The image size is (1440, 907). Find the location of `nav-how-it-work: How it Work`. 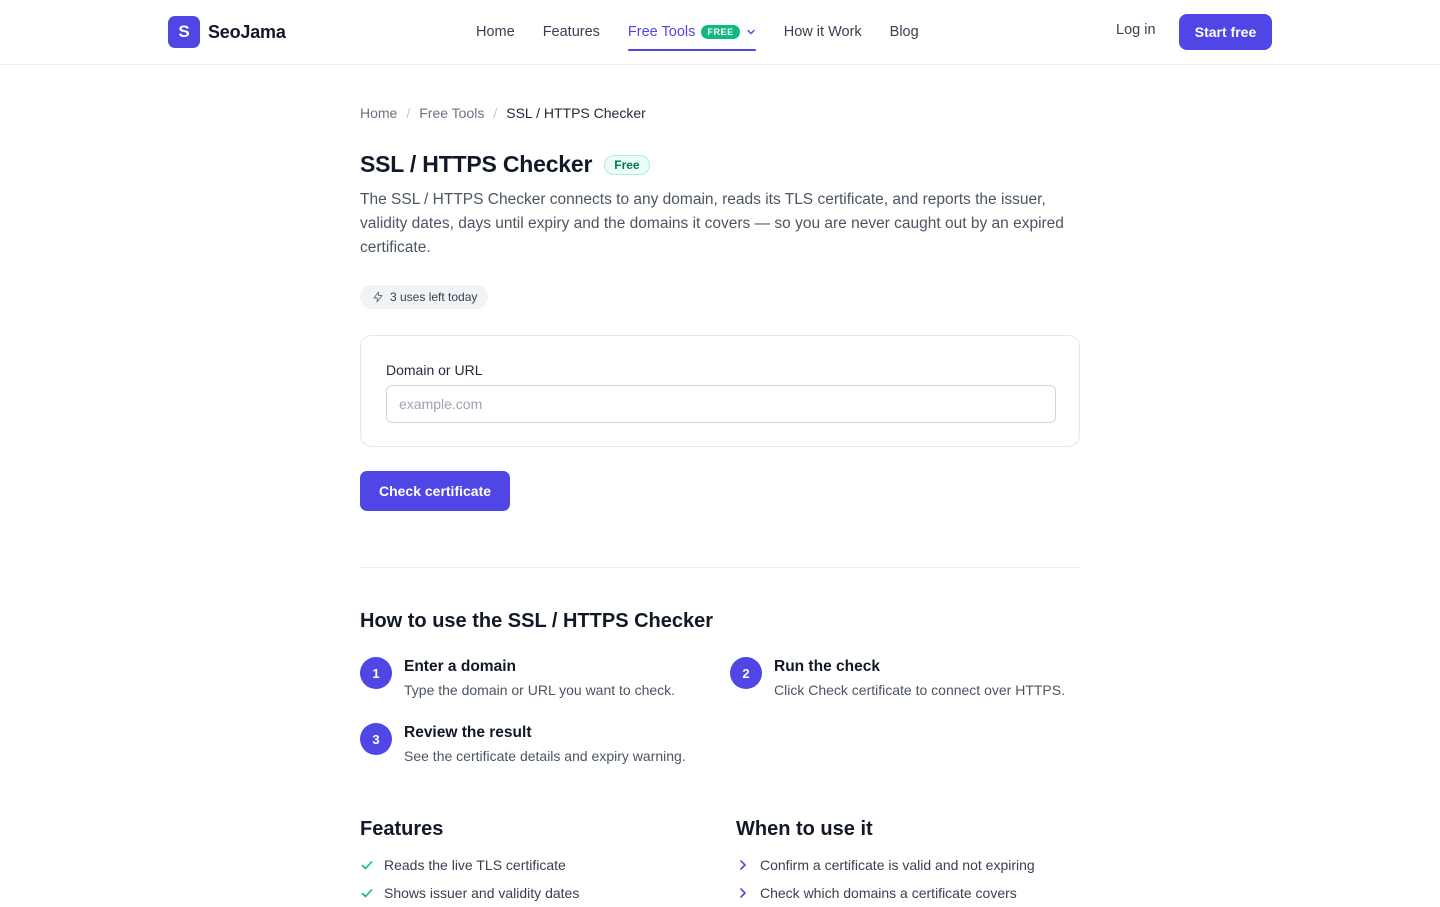

nav-how-it-work: How it Work is located at coordinates (823, 32).